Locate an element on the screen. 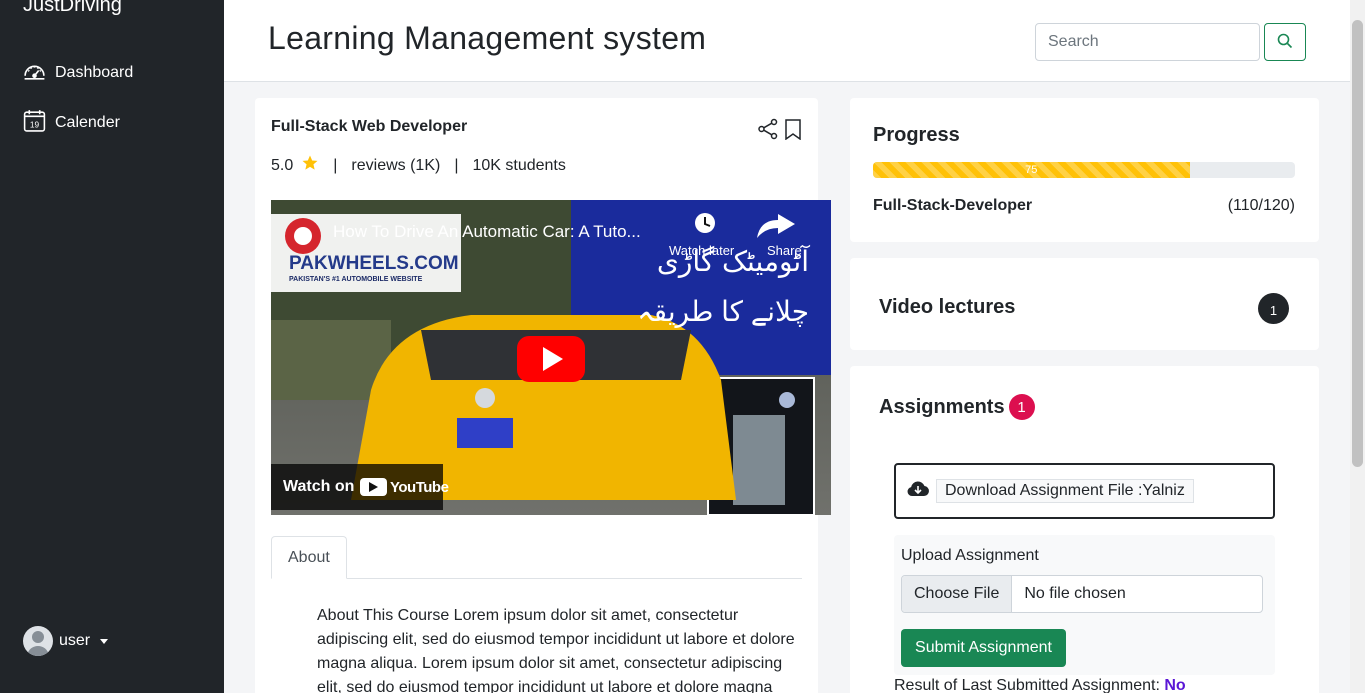 This screenshot has height=693, width=1365. star-icon is located at coordinates (310, 165).